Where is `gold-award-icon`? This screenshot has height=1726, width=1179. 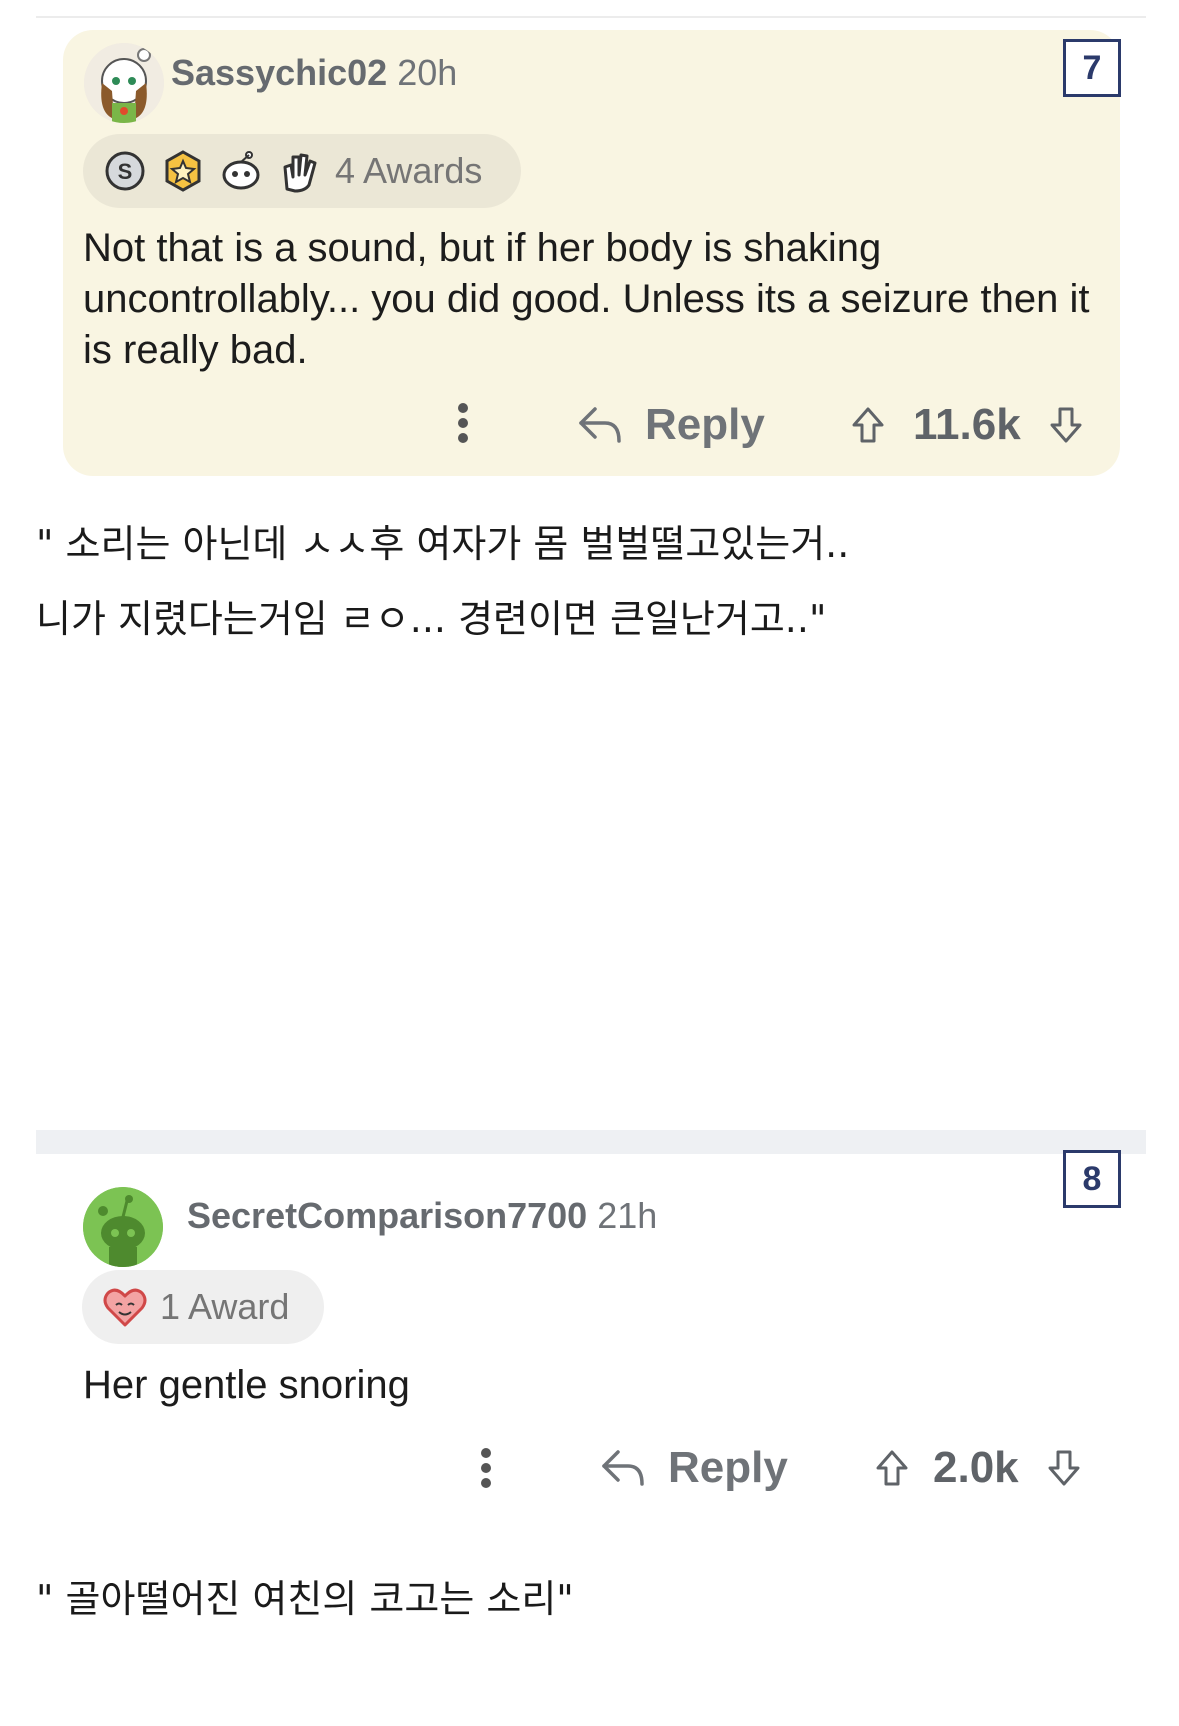
gold-award-icon is located at coordinates (183, 171).